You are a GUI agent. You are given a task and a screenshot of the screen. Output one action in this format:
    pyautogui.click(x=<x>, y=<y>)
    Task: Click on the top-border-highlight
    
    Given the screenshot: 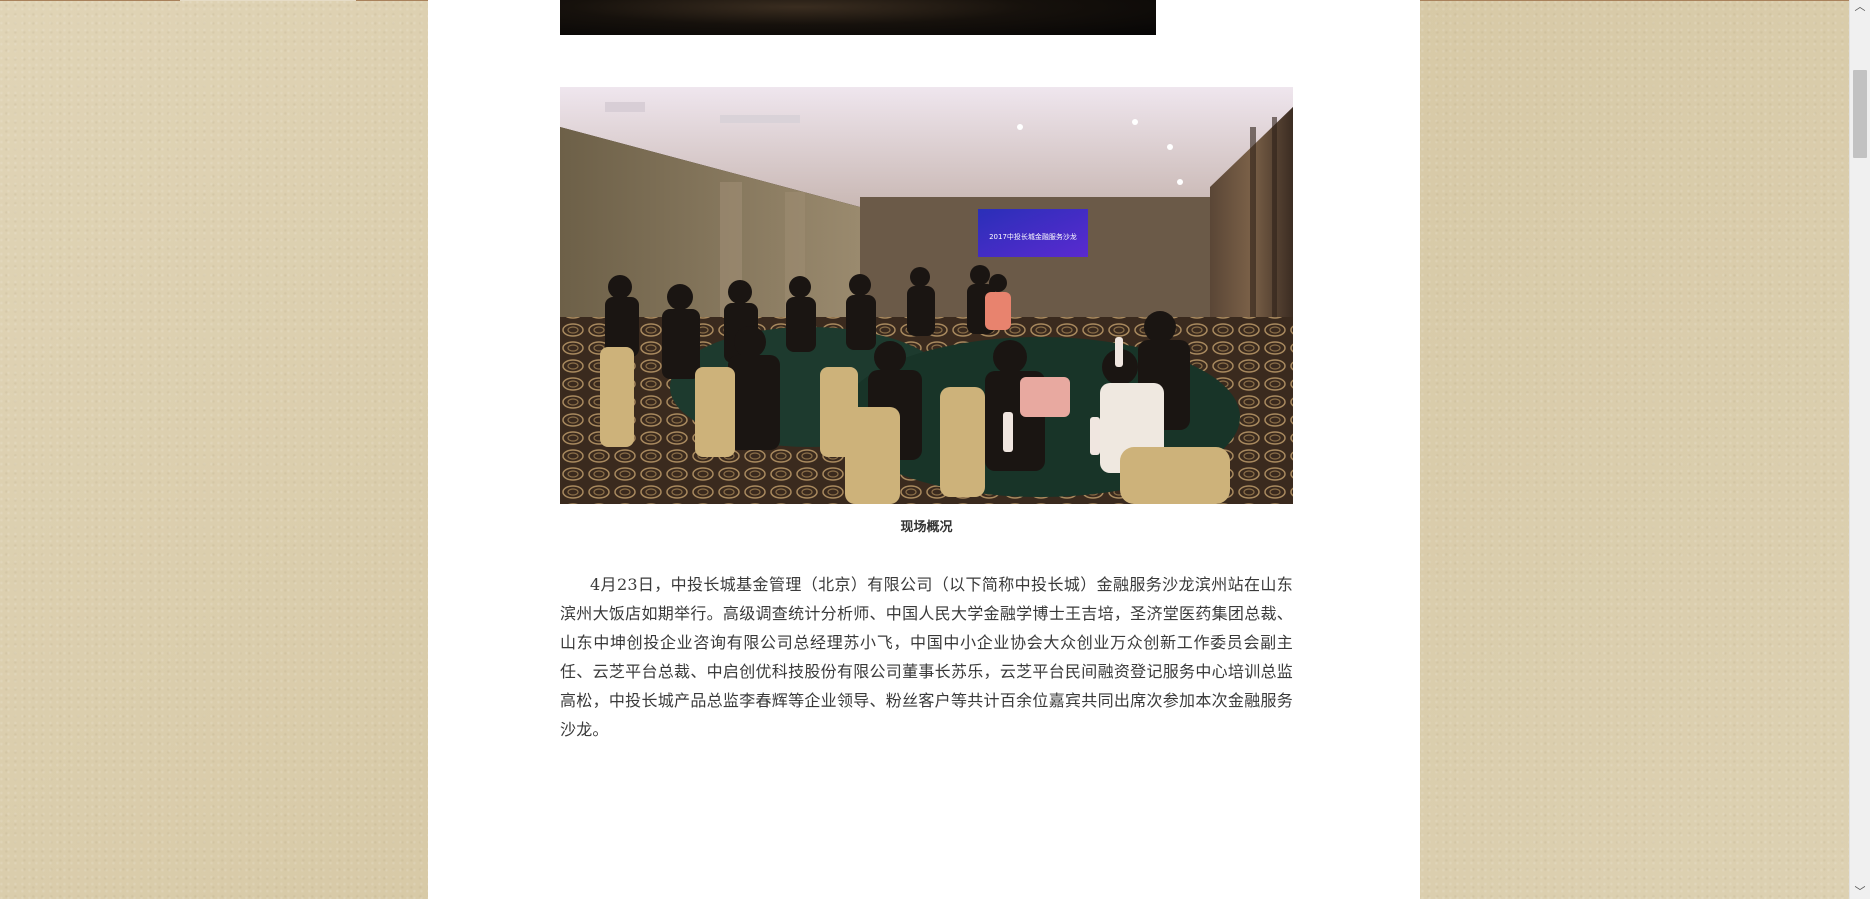 What is the action you would take?
    pyautogui.click(x=268, y=0)
    